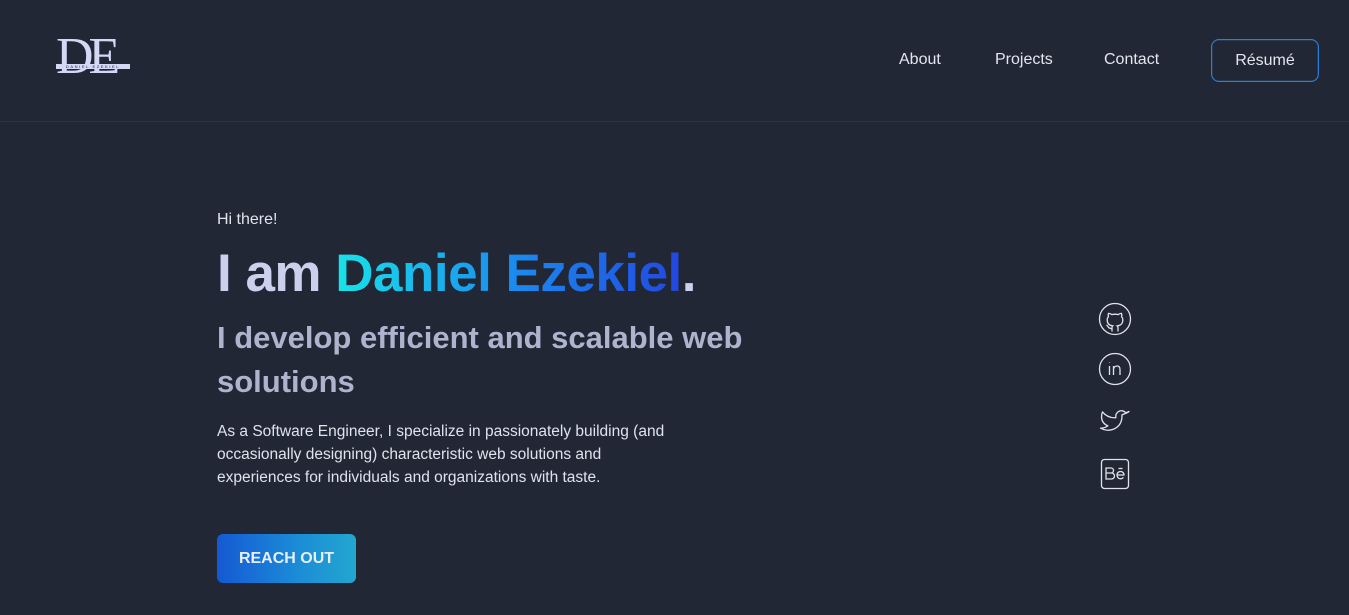  What do you see at coordinates (276, 273) in the screenshot?
I see `headline-lead: I am` at bounding box center [276, 273].